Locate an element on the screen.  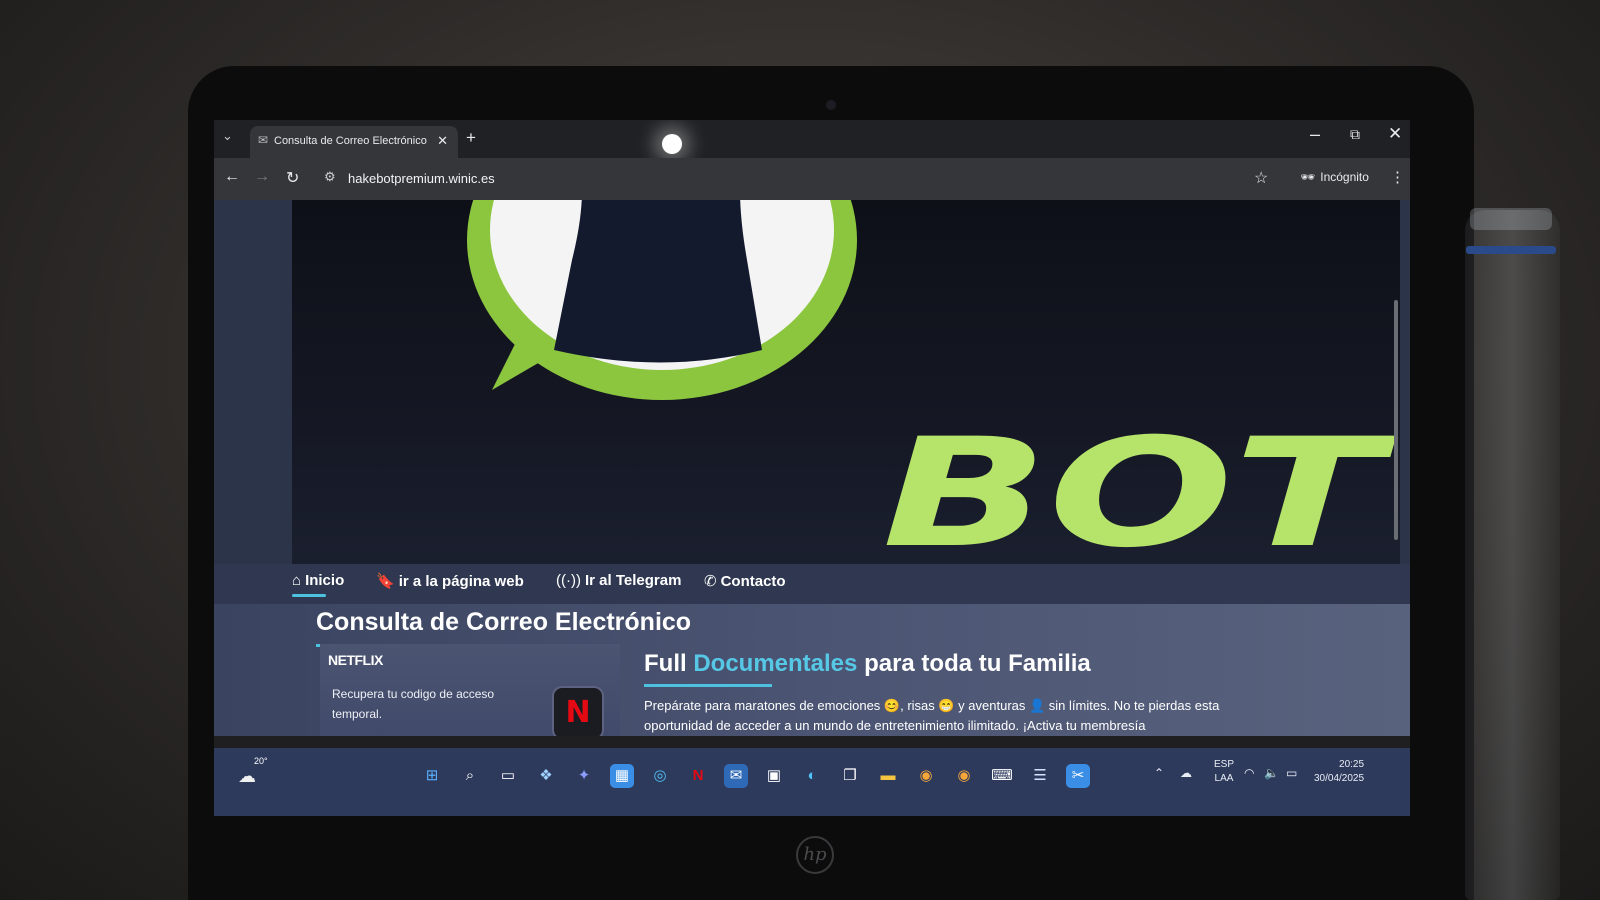
page-scrollbar is located at coordinates (1396, 420).